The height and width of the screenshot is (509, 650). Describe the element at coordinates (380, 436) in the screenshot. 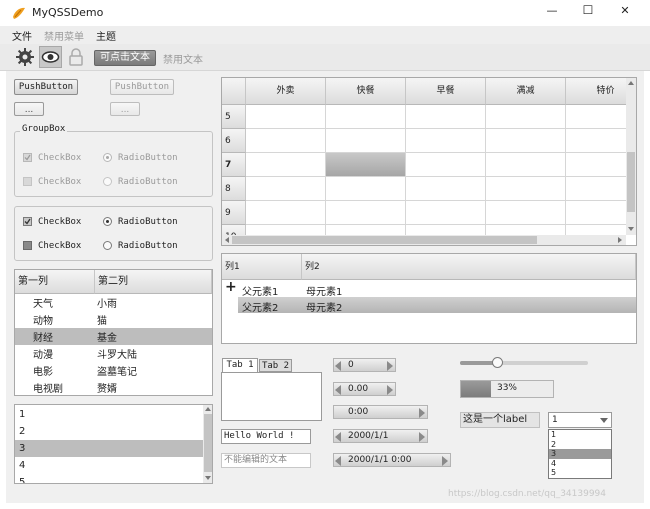

I see `date-edit: 2000/1/1` at that location.